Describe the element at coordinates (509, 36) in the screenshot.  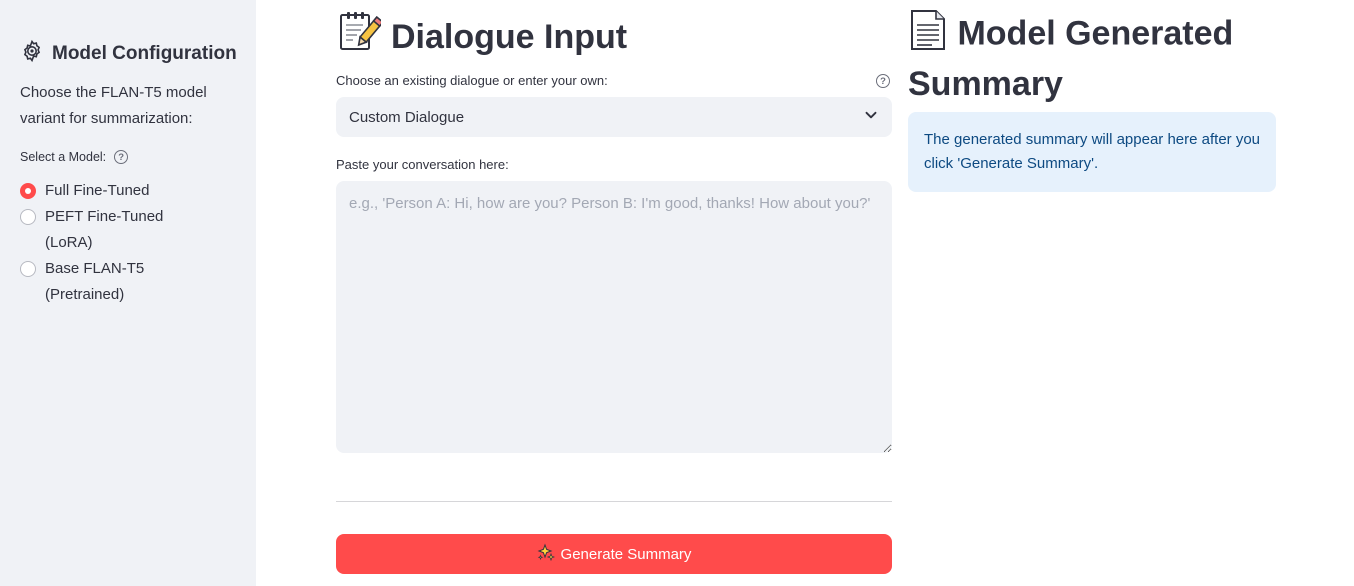
I see `dialogue-heading-text: Dialogue Input` at that location.